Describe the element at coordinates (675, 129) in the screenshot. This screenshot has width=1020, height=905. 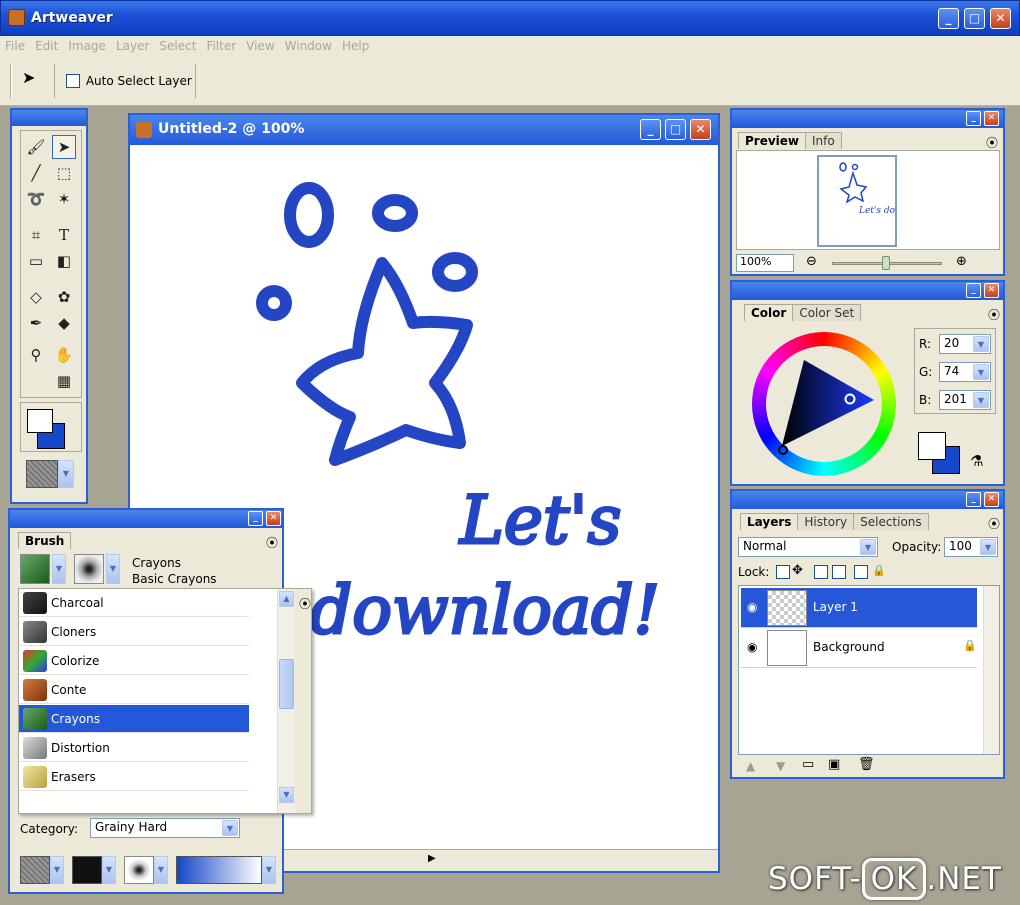
I see `doc-maximize-button: □` at that location.